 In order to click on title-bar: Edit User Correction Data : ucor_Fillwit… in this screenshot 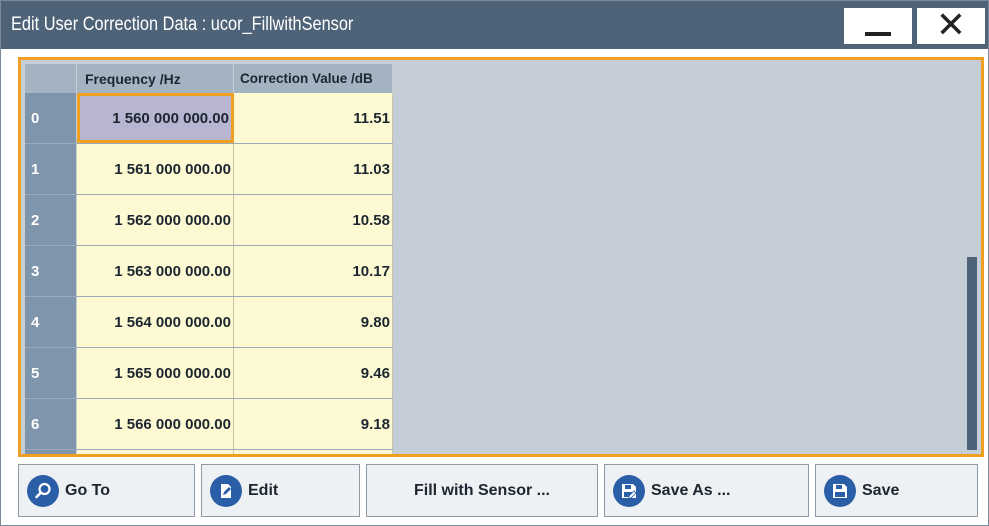, I will do `click(494, 25)`.